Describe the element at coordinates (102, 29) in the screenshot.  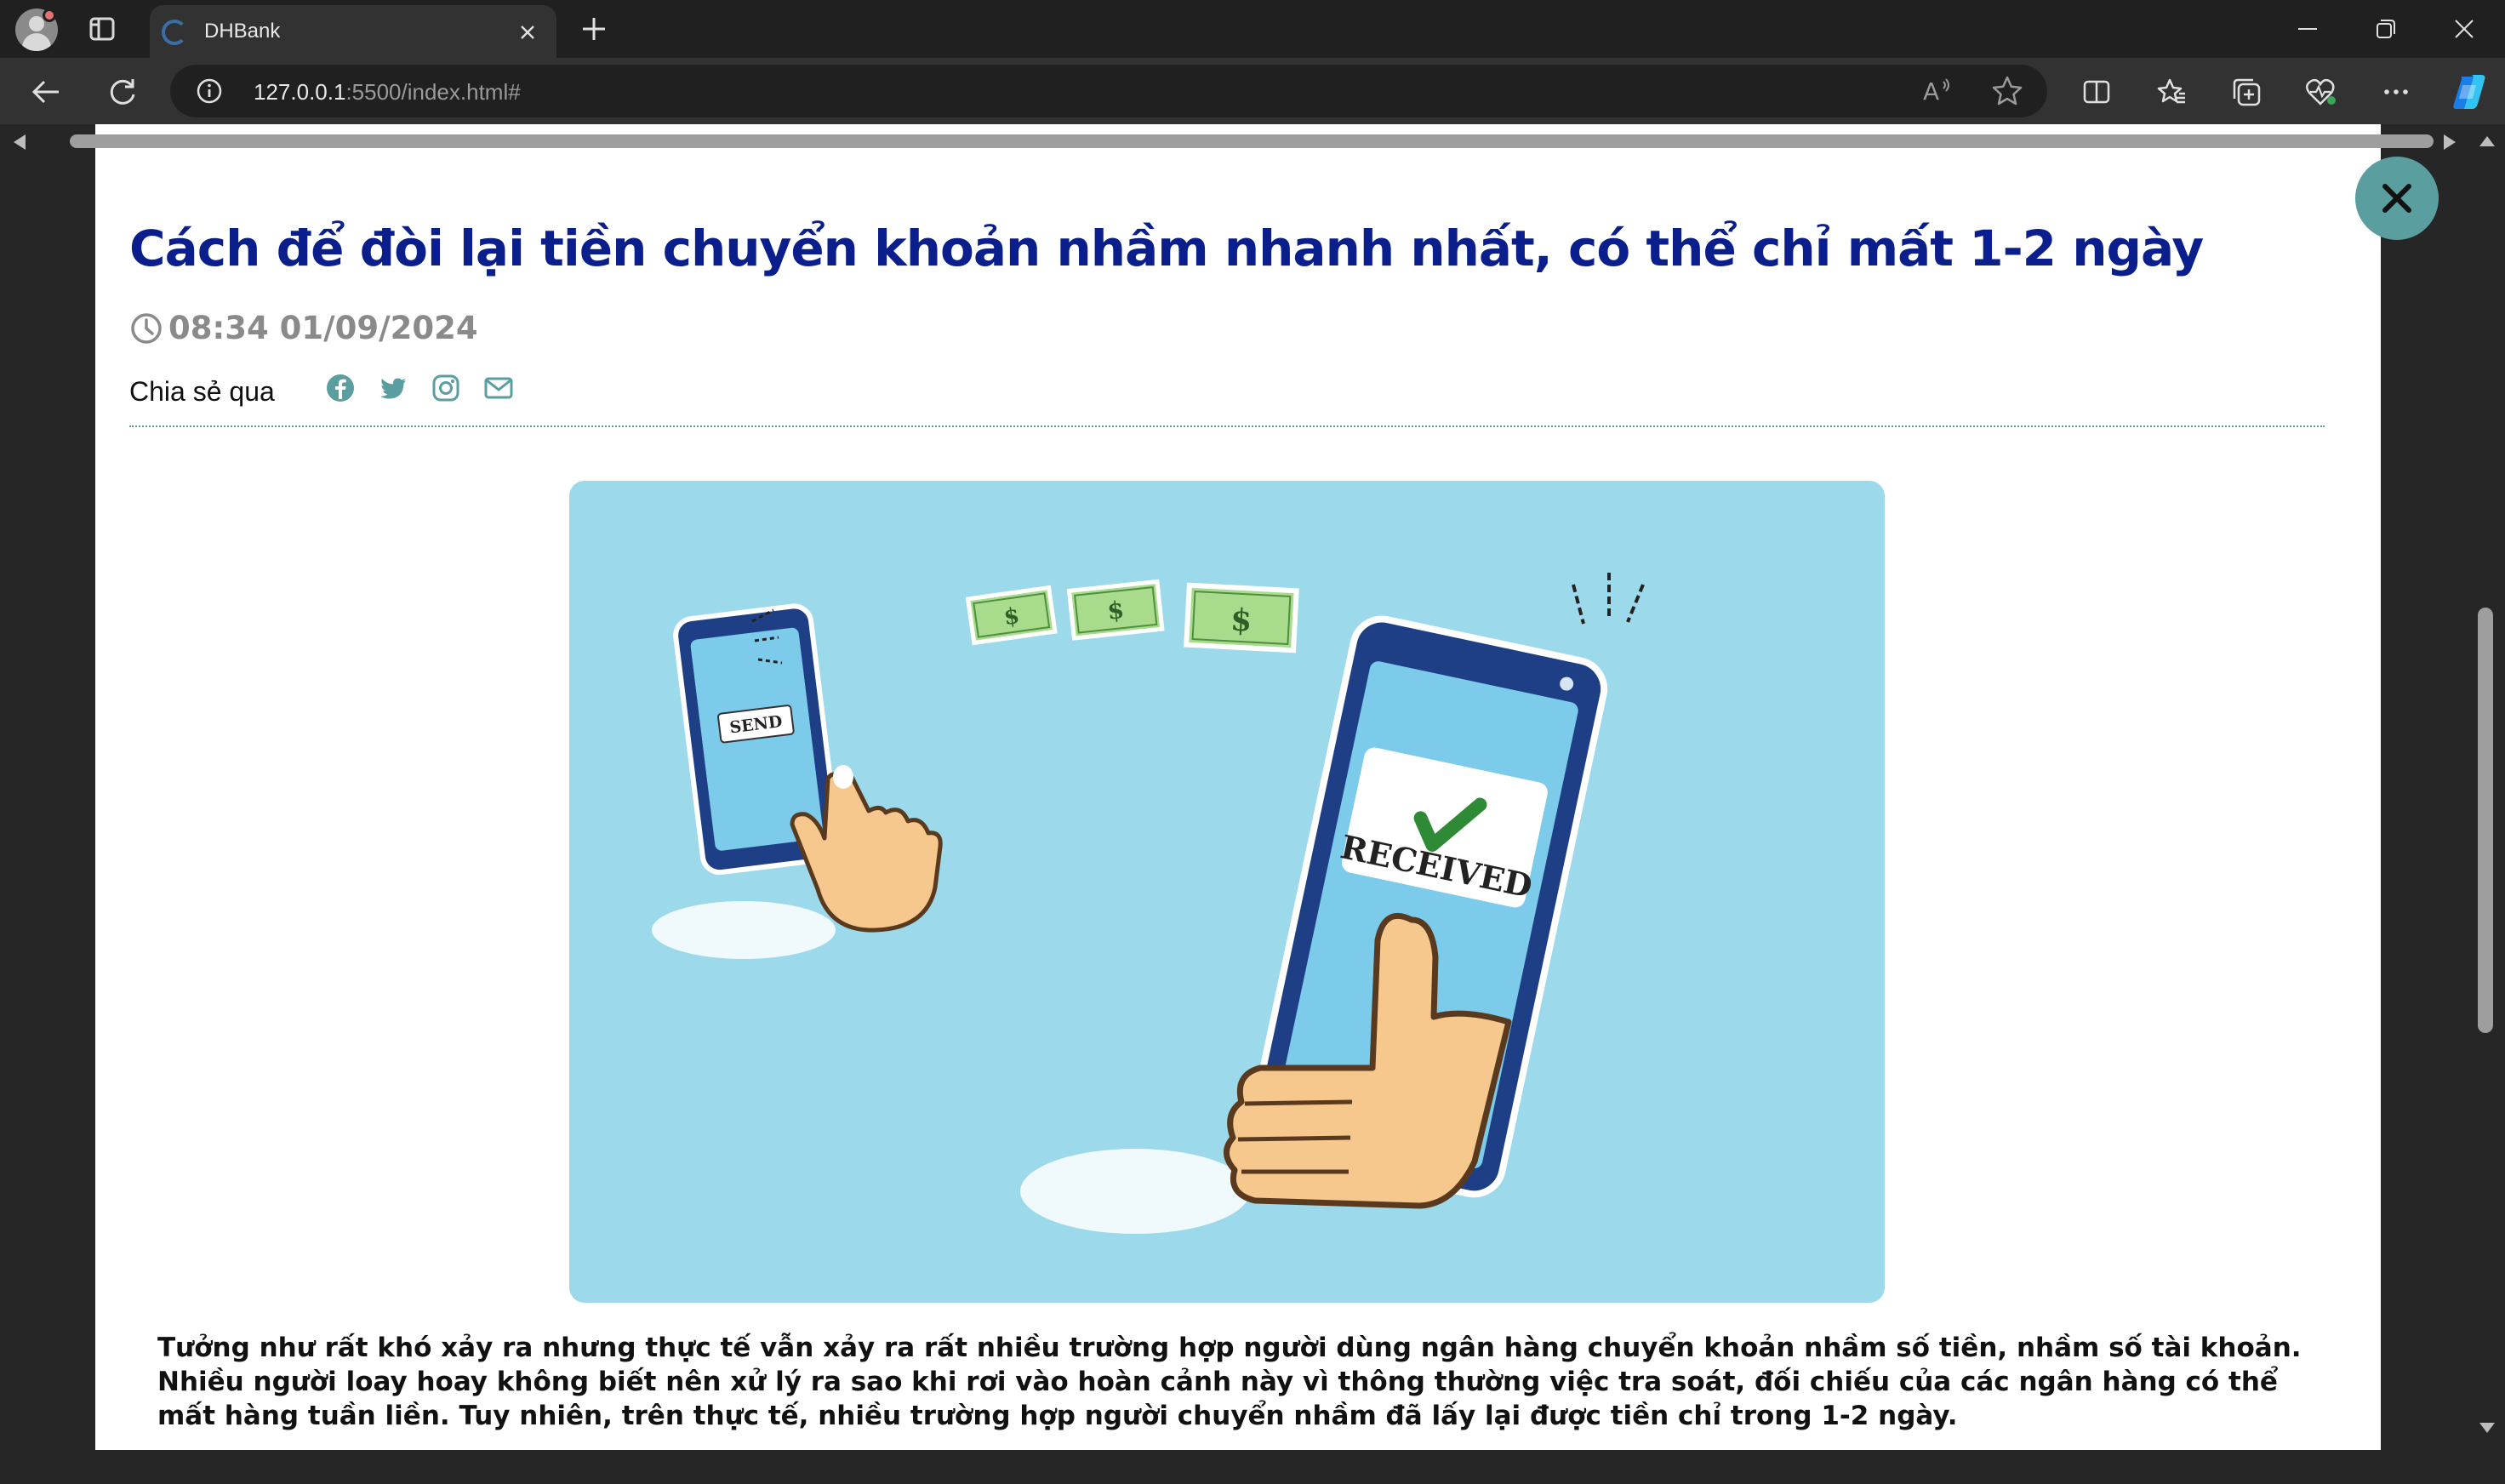
I see `tab-actions-icon` at that location.